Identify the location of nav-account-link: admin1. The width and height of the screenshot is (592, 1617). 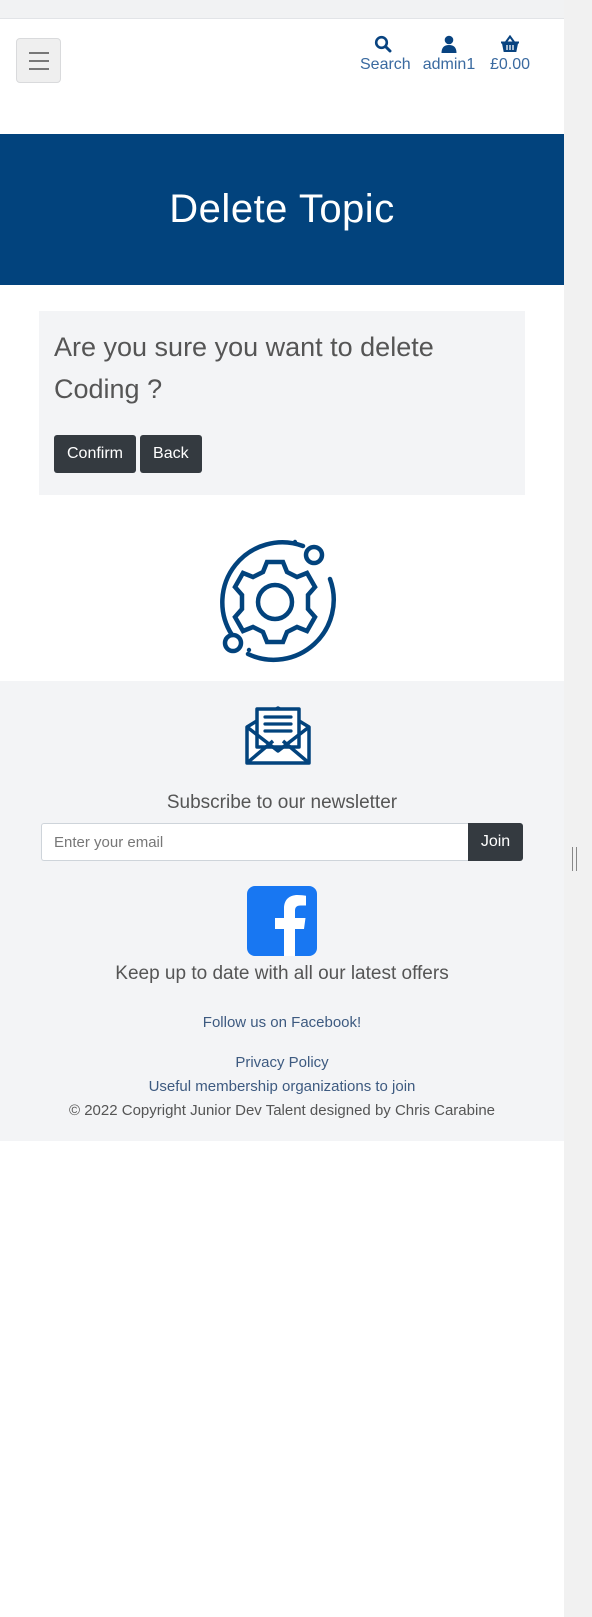
(449, 52).